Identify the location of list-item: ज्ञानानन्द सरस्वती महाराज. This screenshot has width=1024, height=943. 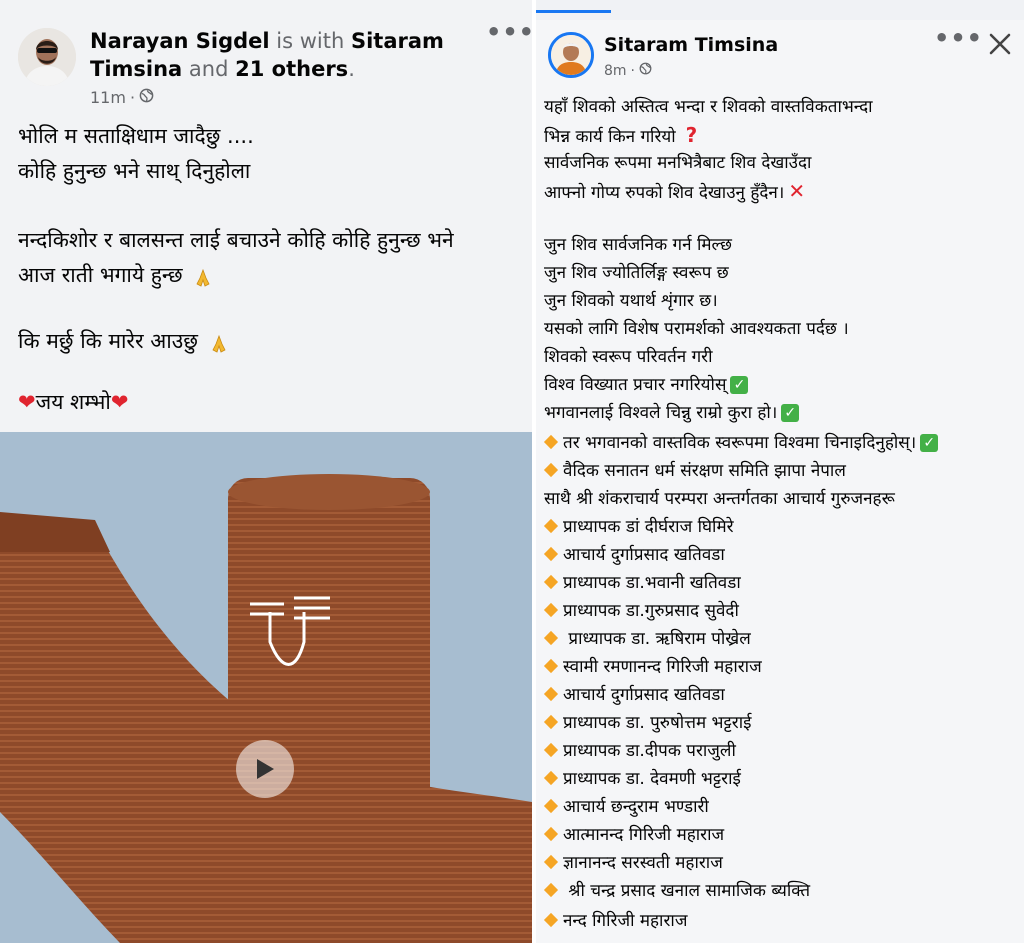
(633, 863).